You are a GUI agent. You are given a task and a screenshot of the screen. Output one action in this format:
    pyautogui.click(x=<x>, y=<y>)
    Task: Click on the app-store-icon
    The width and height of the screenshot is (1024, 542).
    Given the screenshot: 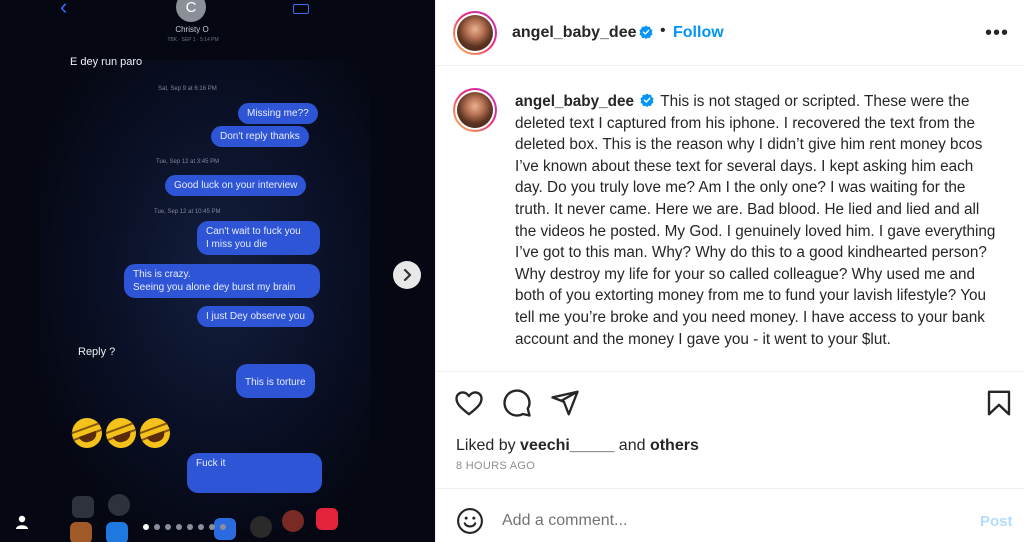 What is the action you would take?
    pyautogui.click(x=119, y=505)
    